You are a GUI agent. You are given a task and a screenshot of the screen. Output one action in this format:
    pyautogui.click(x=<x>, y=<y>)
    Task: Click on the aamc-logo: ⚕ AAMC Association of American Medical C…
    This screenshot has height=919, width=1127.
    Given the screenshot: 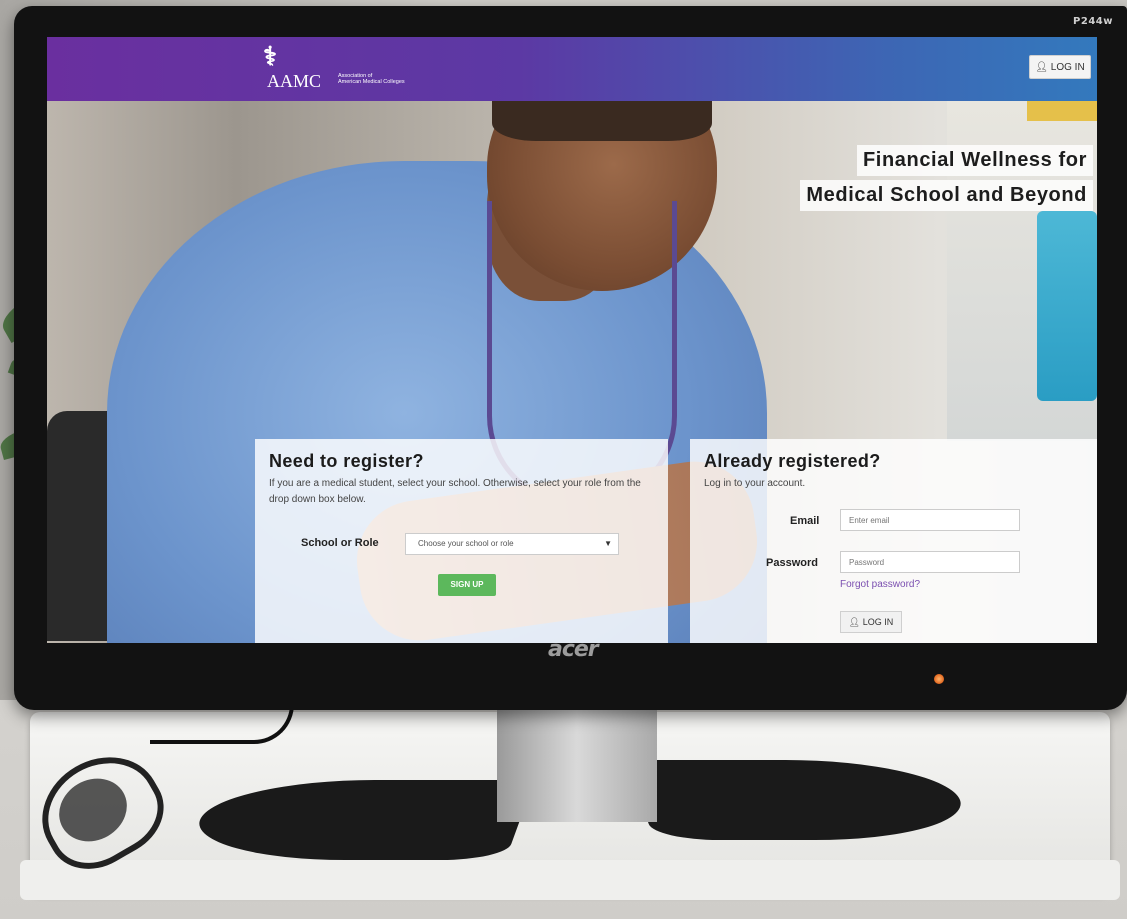 What is the action you would take?
    pyautogui.click(x=363, y=70)
    